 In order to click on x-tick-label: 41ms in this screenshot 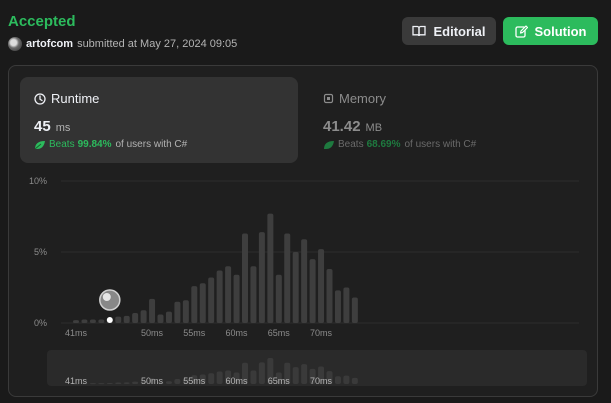, I will do `click(76, 333)`.